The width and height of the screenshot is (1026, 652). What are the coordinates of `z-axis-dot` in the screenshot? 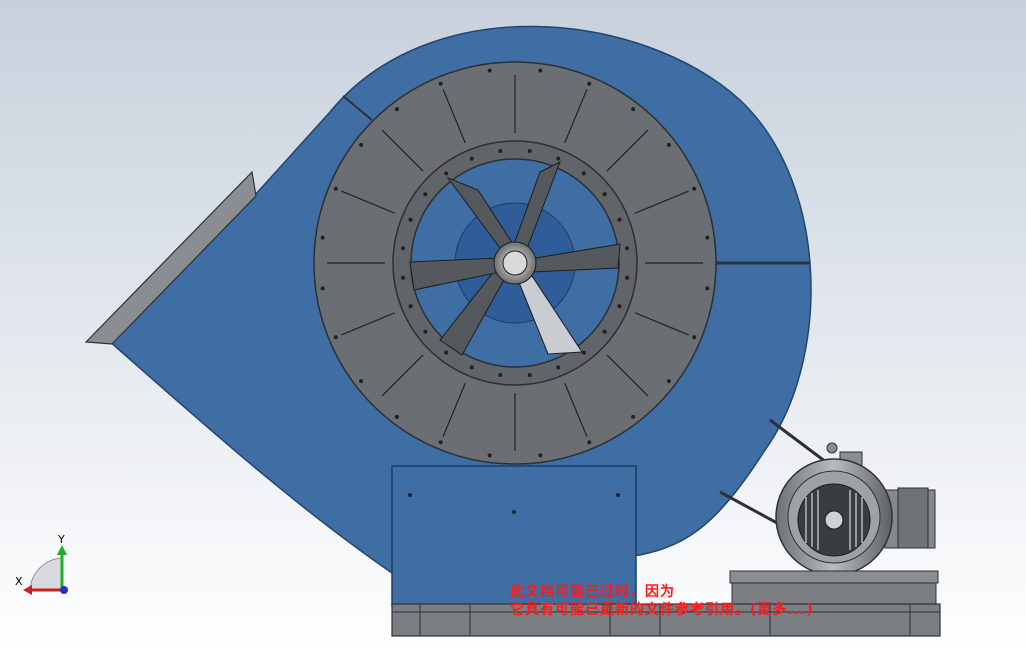 It's located at (64, 590).